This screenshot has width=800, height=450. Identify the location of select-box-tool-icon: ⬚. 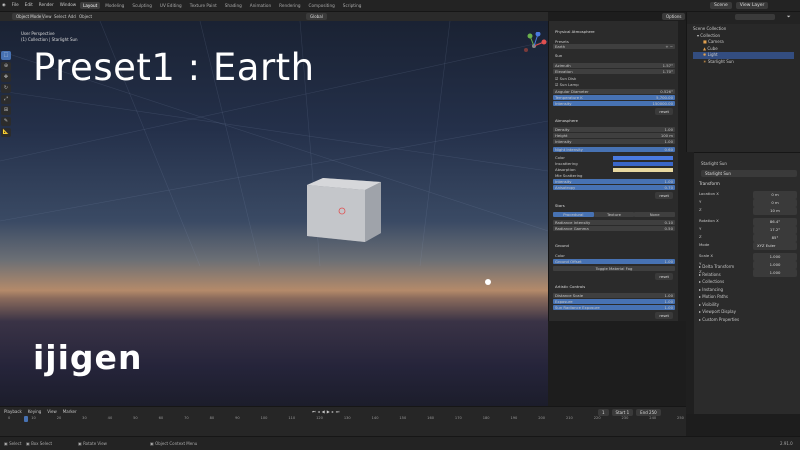
(6, 55).